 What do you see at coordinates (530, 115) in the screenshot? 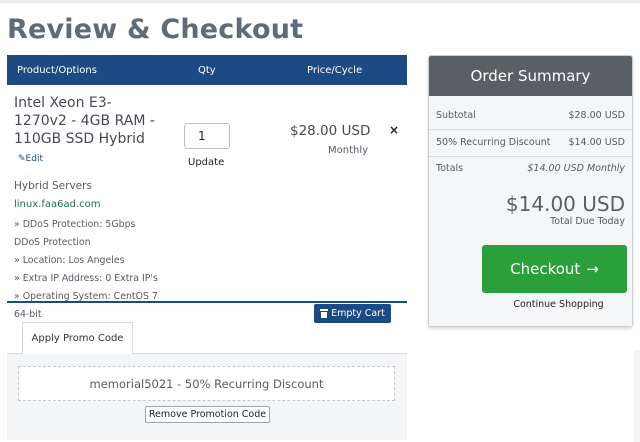
I see `subtotal-line: Subtotal $28.00 USD` at bounding box center [530, 115].